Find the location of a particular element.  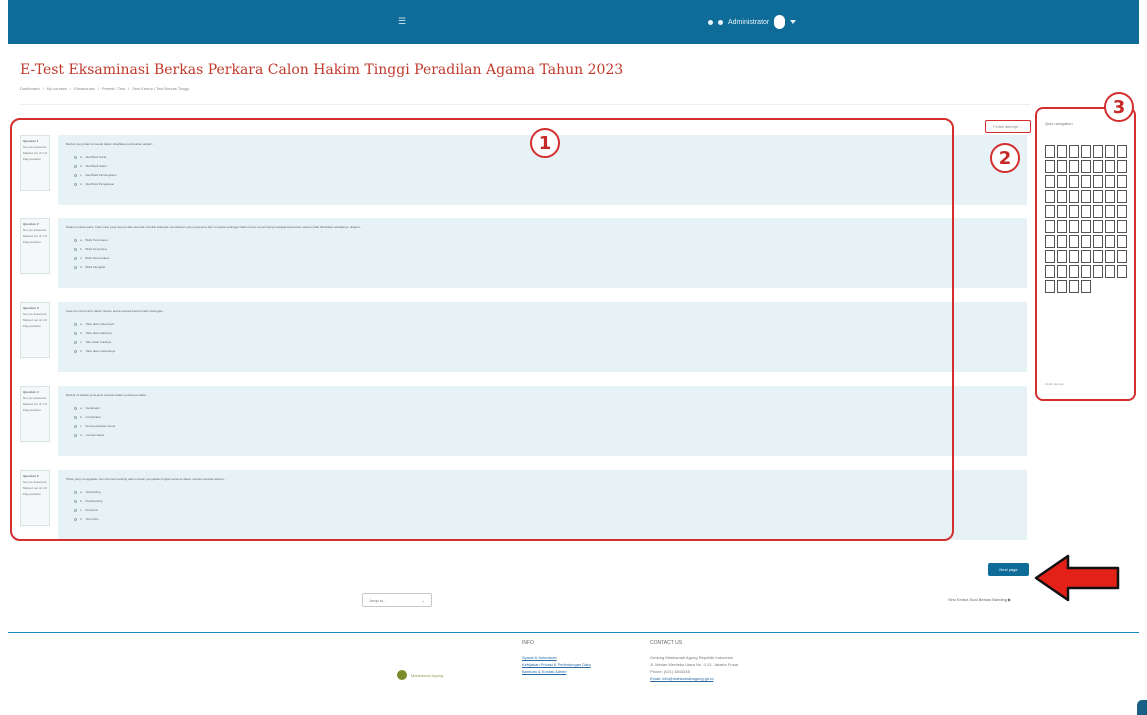

user-menu: Administrator is located at coordinates (752, 22).